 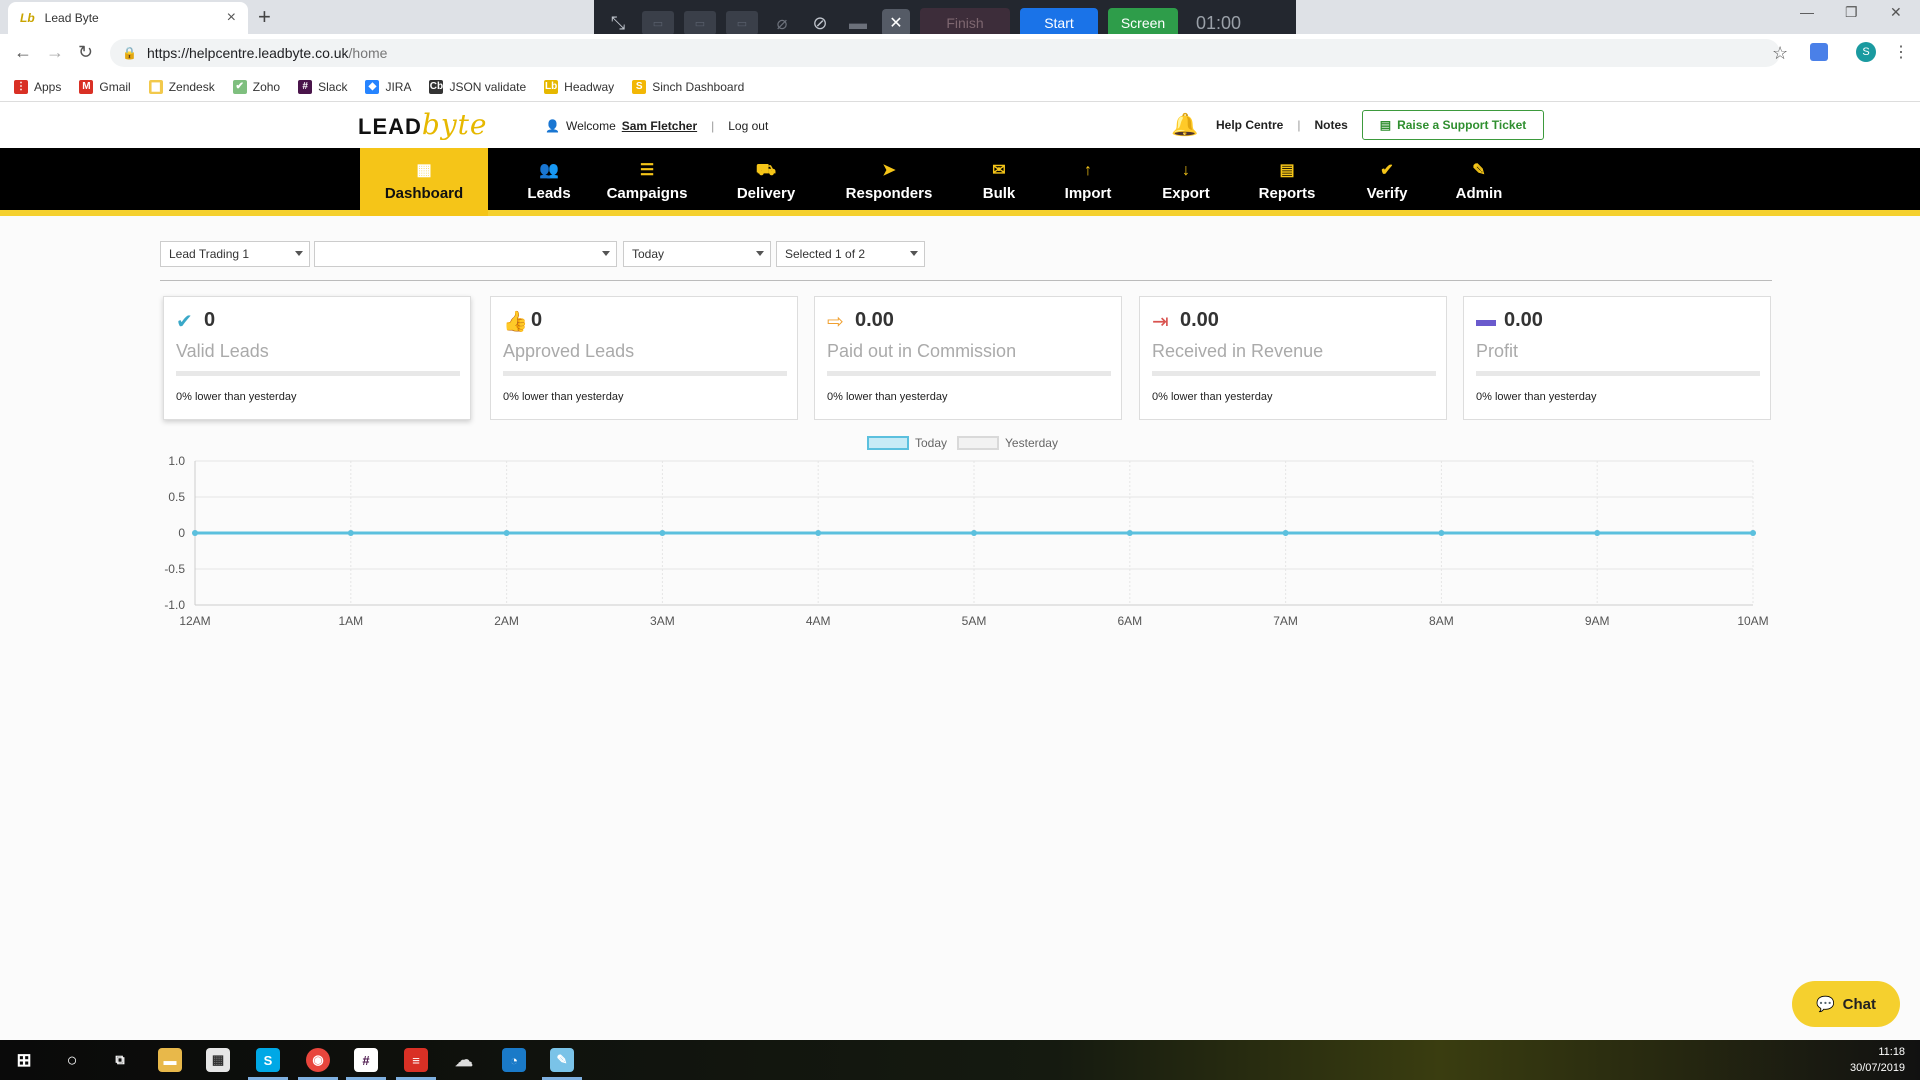 What do you see at coordinates (318, 1060) in the screenshot?
I see `chrome-icon: ◉` at bounding box center [318, 1060].